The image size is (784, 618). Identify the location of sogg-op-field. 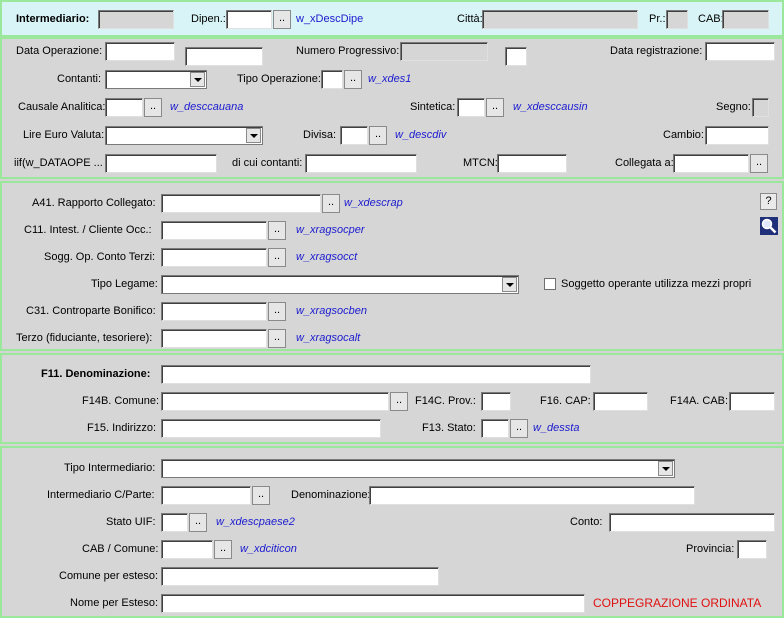
(214, 257).